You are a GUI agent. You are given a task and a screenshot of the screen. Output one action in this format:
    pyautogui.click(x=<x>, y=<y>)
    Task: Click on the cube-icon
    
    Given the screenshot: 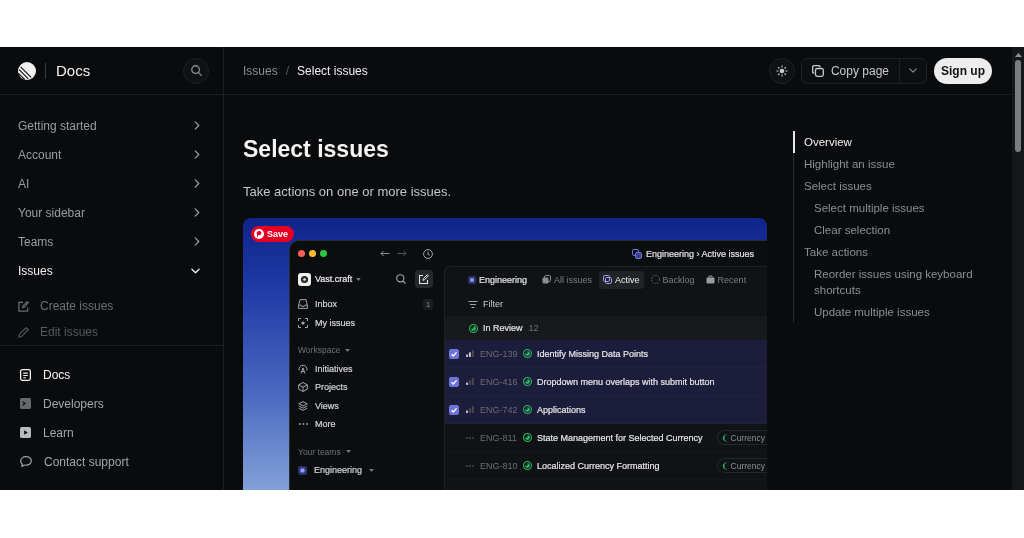 What is the action you would take?
    pyautogui.click(x=303, y=387)
    